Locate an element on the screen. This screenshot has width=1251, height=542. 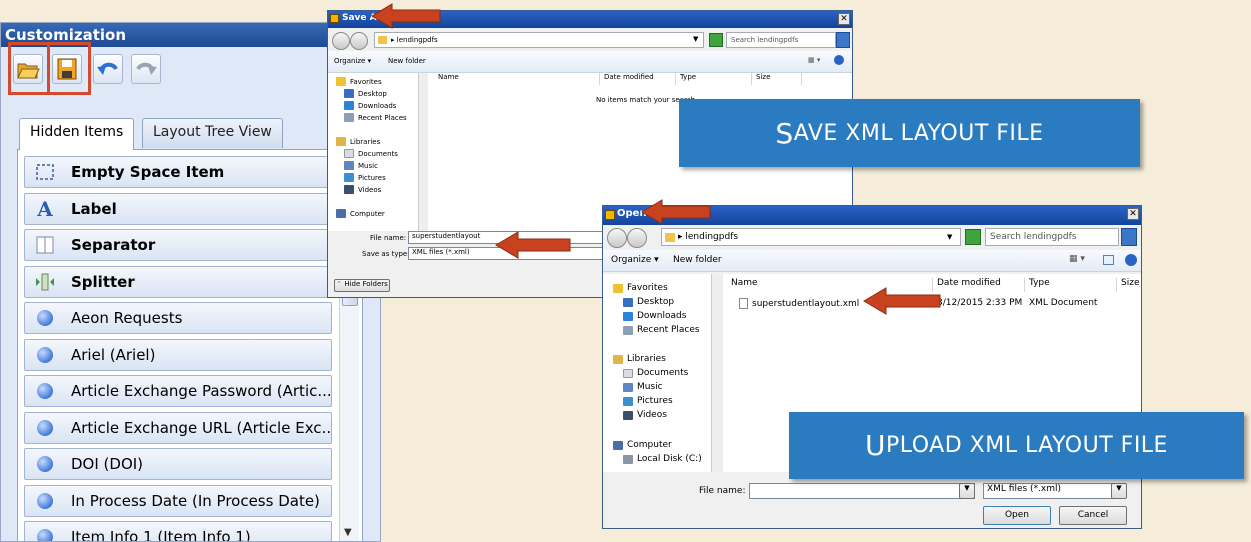
tab-layout-tree-view: Layout Tree View is located at coordinates (212, 133).